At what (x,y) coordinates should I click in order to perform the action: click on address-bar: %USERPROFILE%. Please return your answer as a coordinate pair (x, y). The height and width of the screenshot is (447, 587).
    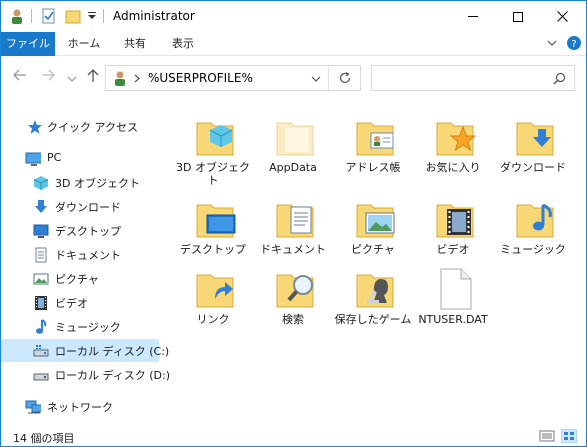
    Looking at the image, I should click on (233, 78).